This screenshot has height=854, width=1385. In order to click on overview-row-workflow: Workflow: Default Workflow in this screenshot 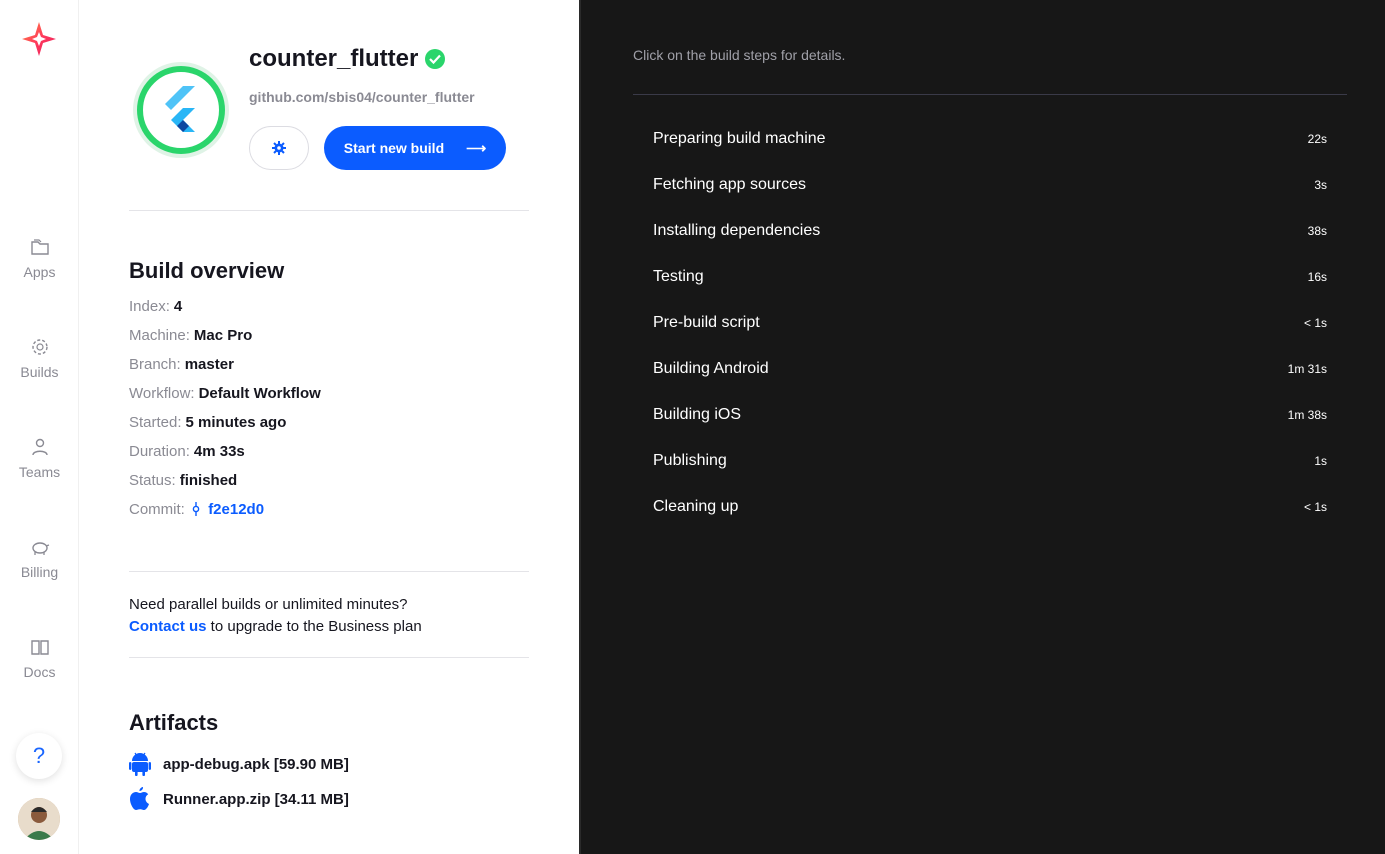, I will do `click(225, 393)`.